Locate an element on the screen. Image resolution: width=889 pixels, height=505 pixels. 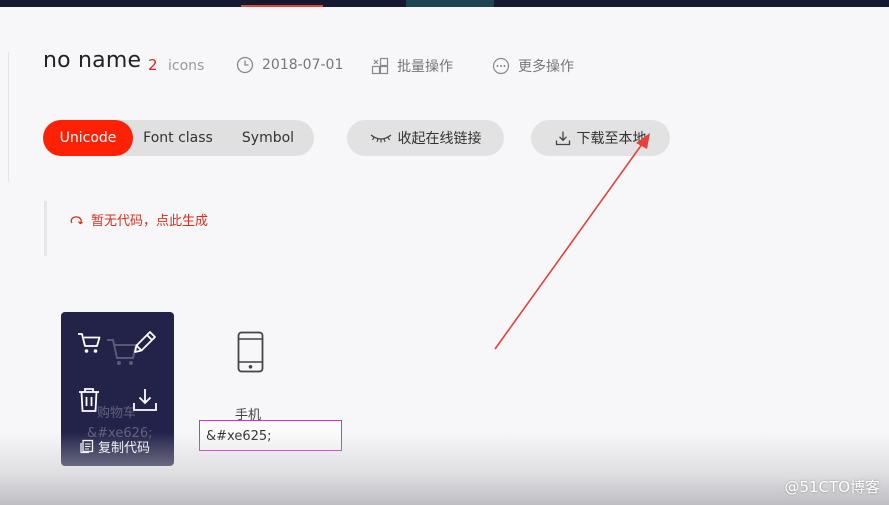
collapse-online-link-button: 收起在线链接 is located at coordinates (425, 138).